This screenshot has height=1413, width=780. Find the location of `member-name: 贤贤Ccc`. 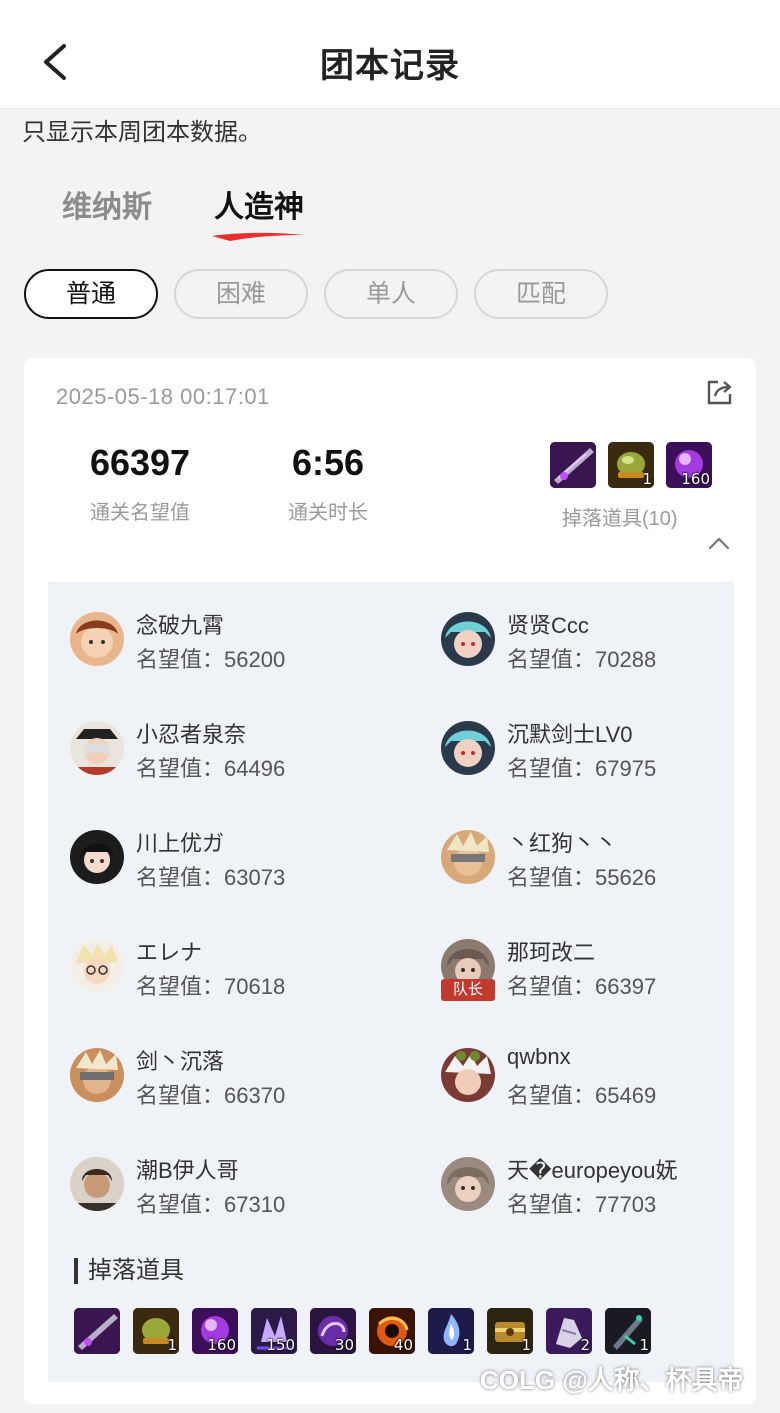

member-name: 贤贤Ccc is located at coordinates (548, 625).